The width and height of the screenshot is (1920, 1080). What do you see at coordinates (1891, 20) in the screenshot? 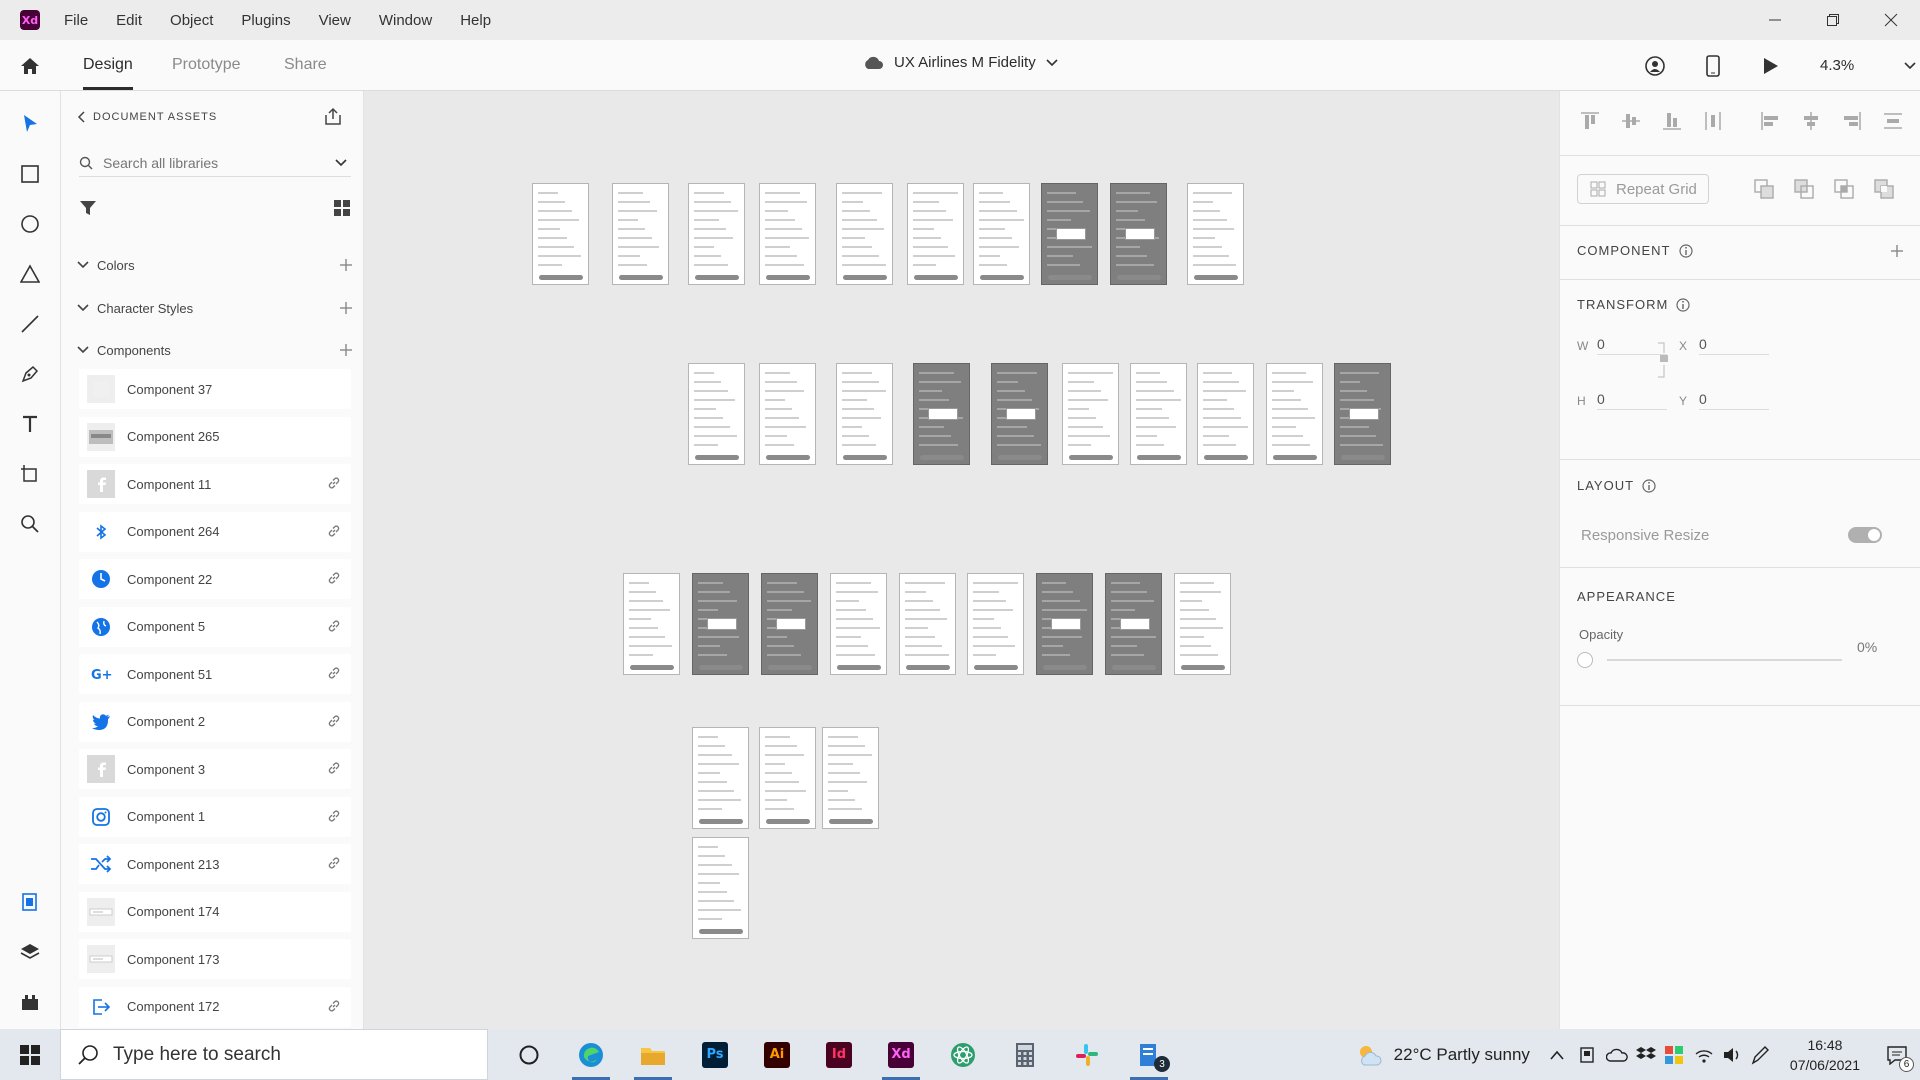
I see `close-button` at bounding box center [1891, 20].